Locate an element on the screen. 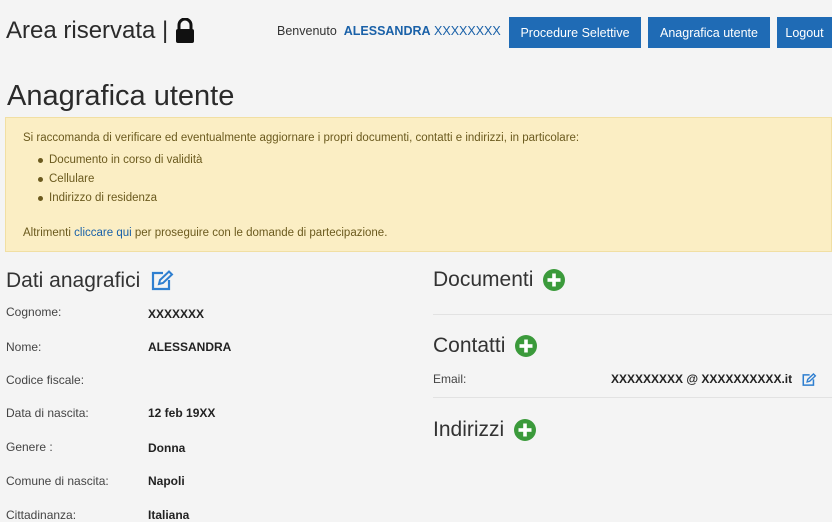 This screenshot has width=832, height=522. add-documento-icon is located at coordinates (554, 280).